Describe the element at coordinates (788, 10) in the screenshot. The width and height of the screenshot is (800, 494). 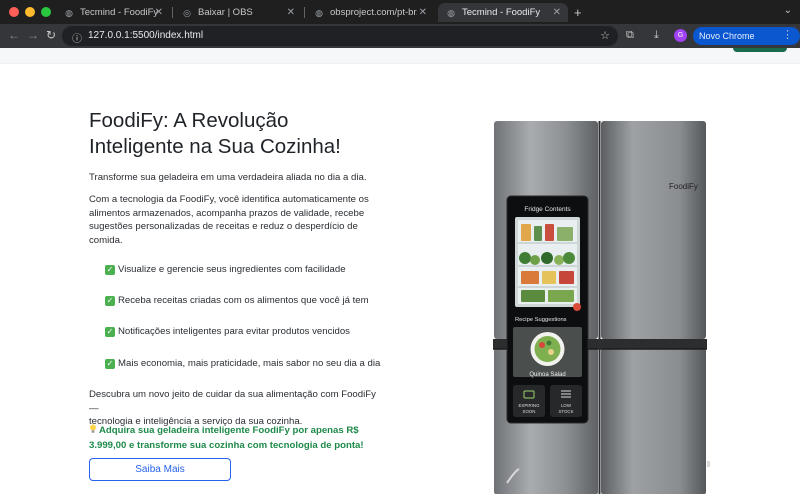
I see `chevron-down-icon: ⌄` at that location.